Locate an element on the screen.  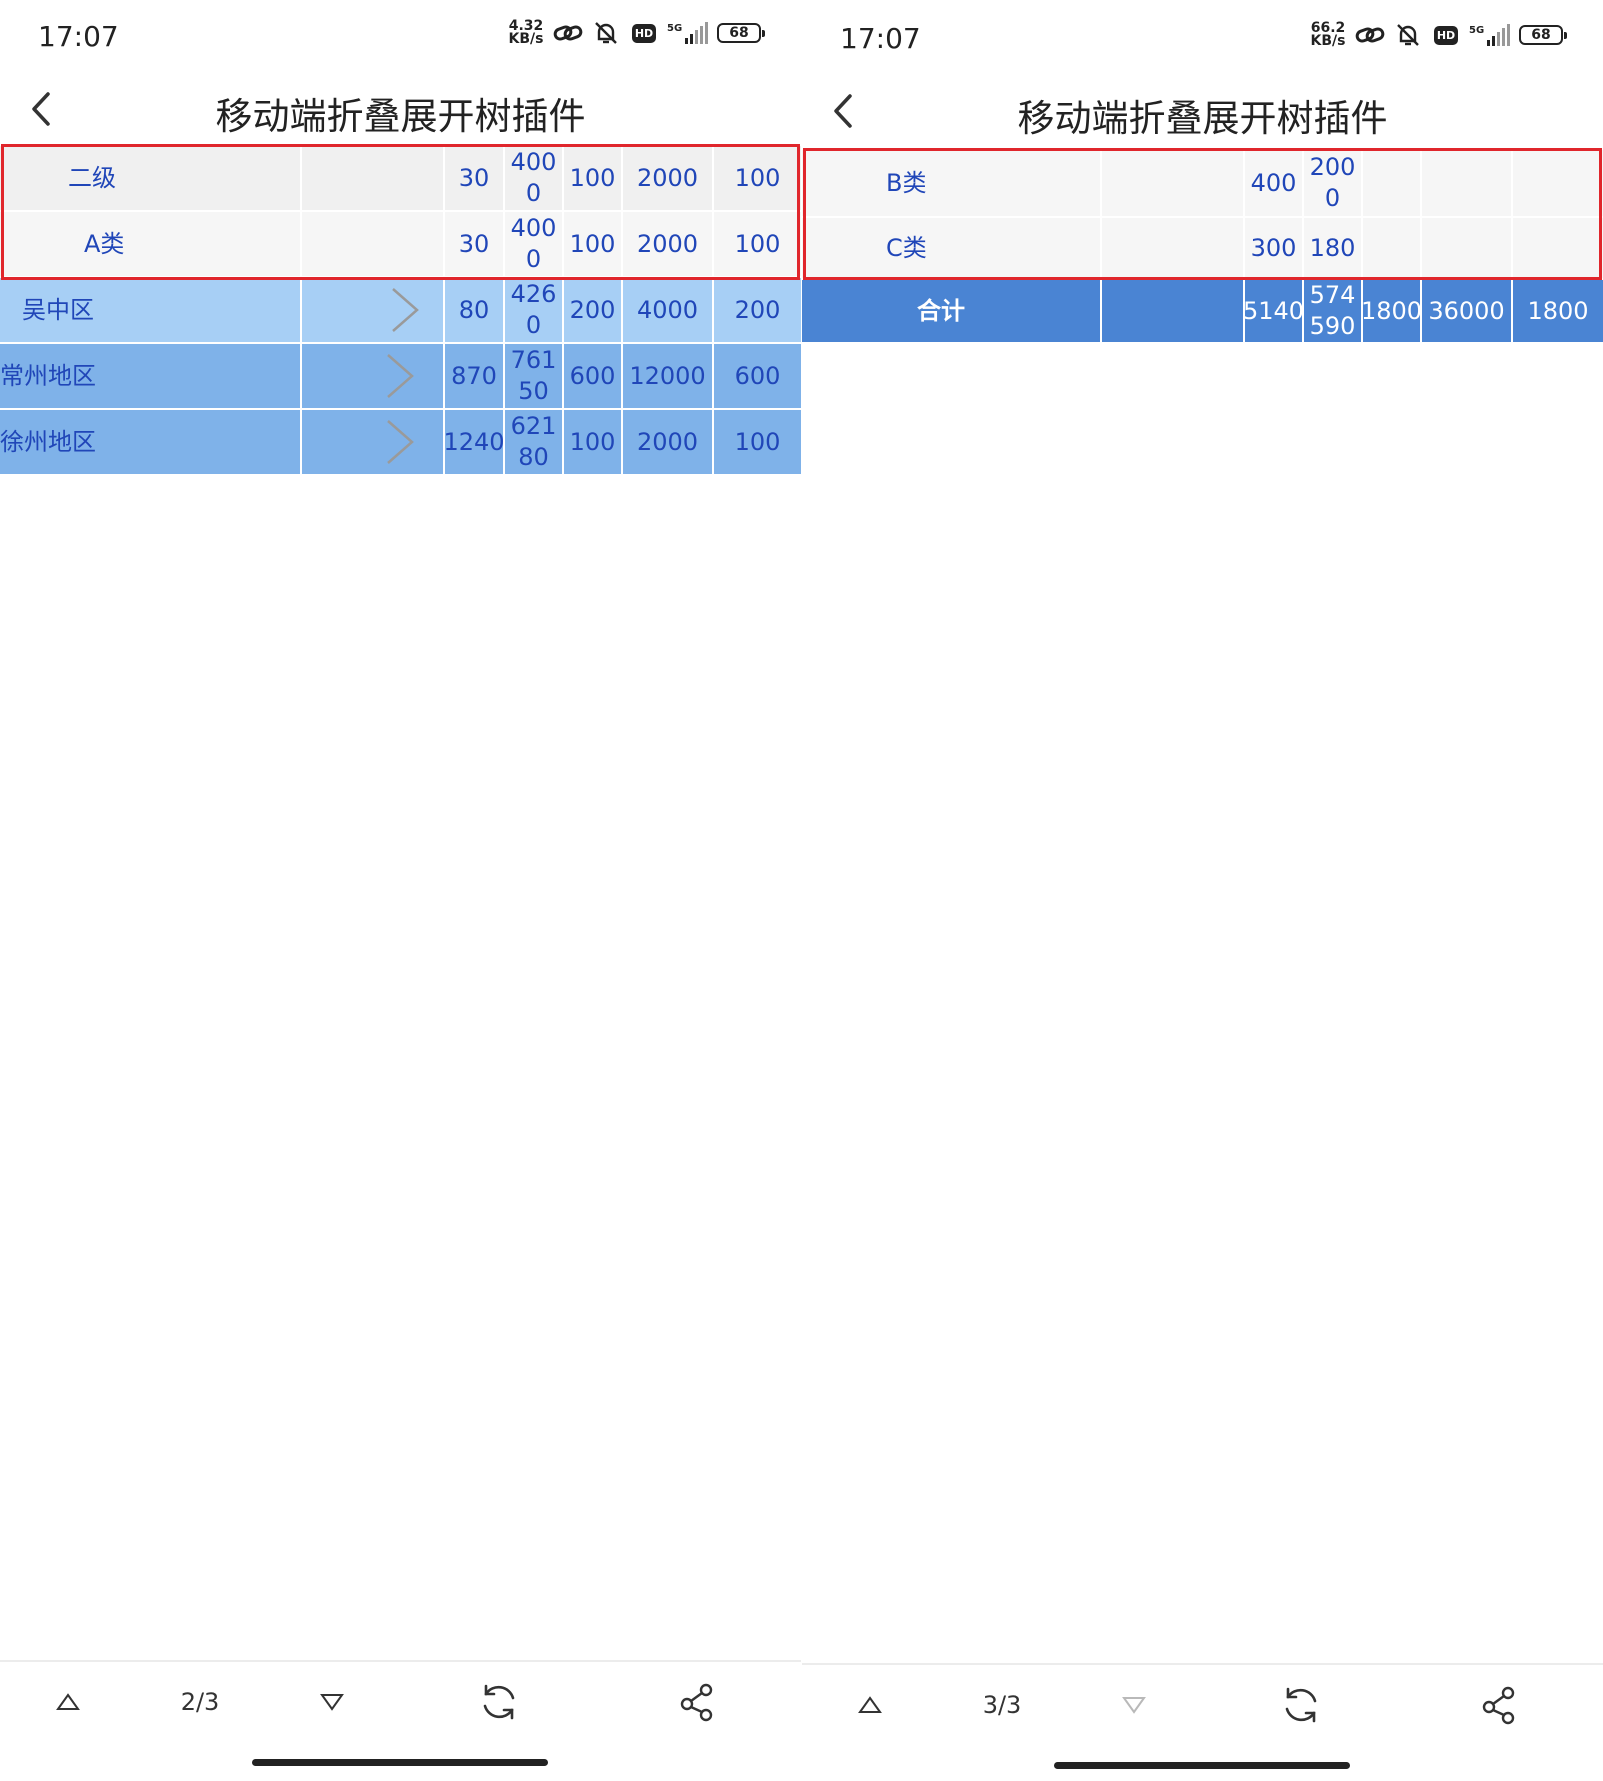
total-row: 合计 5140 574590 1800 36000 1800 is located at coordinates (1202, 312).